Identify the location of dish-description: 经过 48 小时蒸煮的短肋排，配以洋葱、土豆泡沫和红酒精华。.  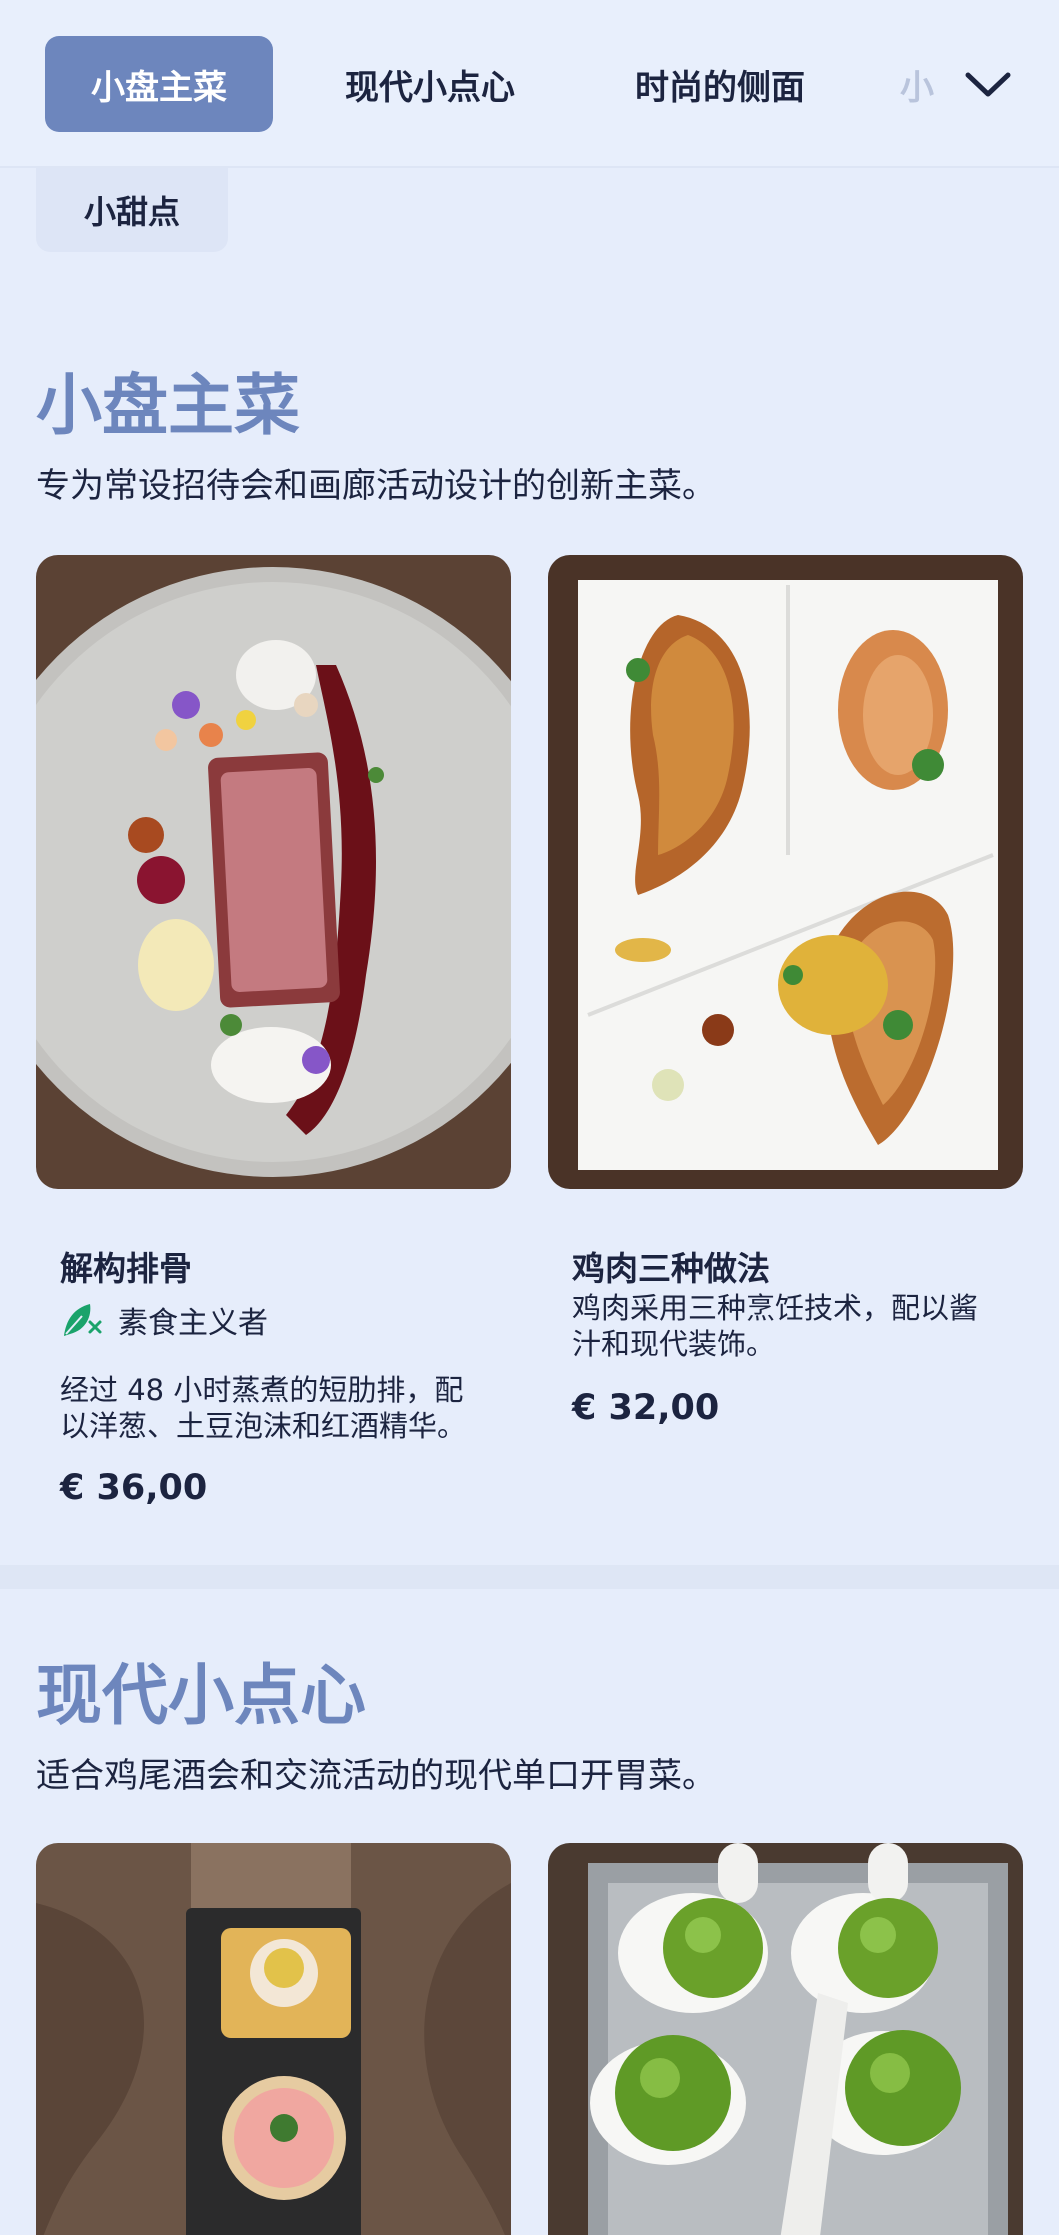
(263, 1408).